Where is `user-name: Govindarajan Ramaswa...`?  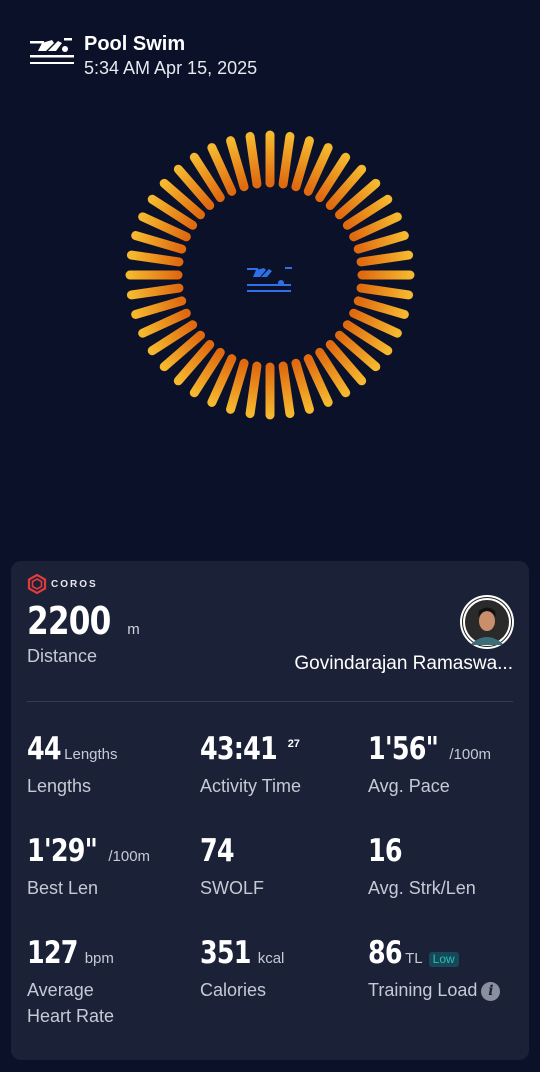 user-name: Govindarajan Ramaswa... is located at coordinates (403, 663).